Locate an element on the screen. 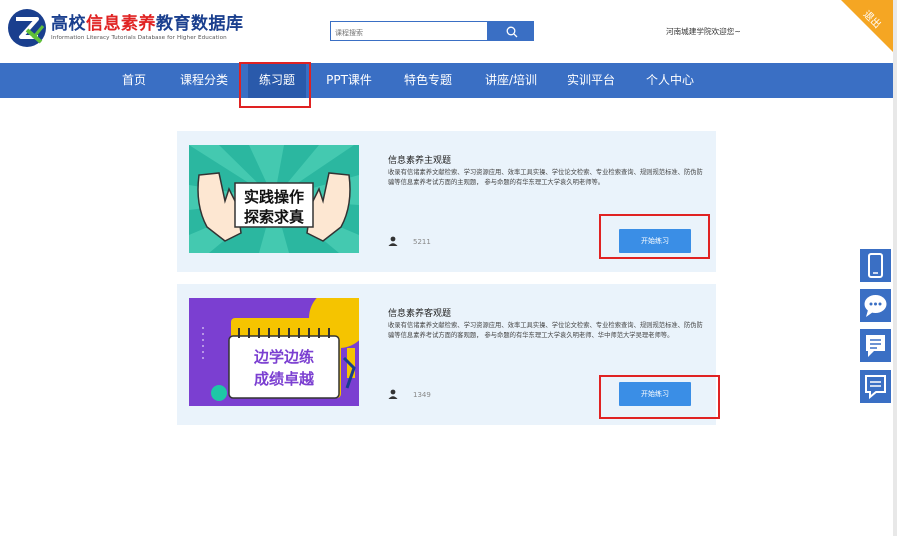 This screenshot has width=897, height=536. site-title-part-1: 高校 is located at coordinates (68, 24).